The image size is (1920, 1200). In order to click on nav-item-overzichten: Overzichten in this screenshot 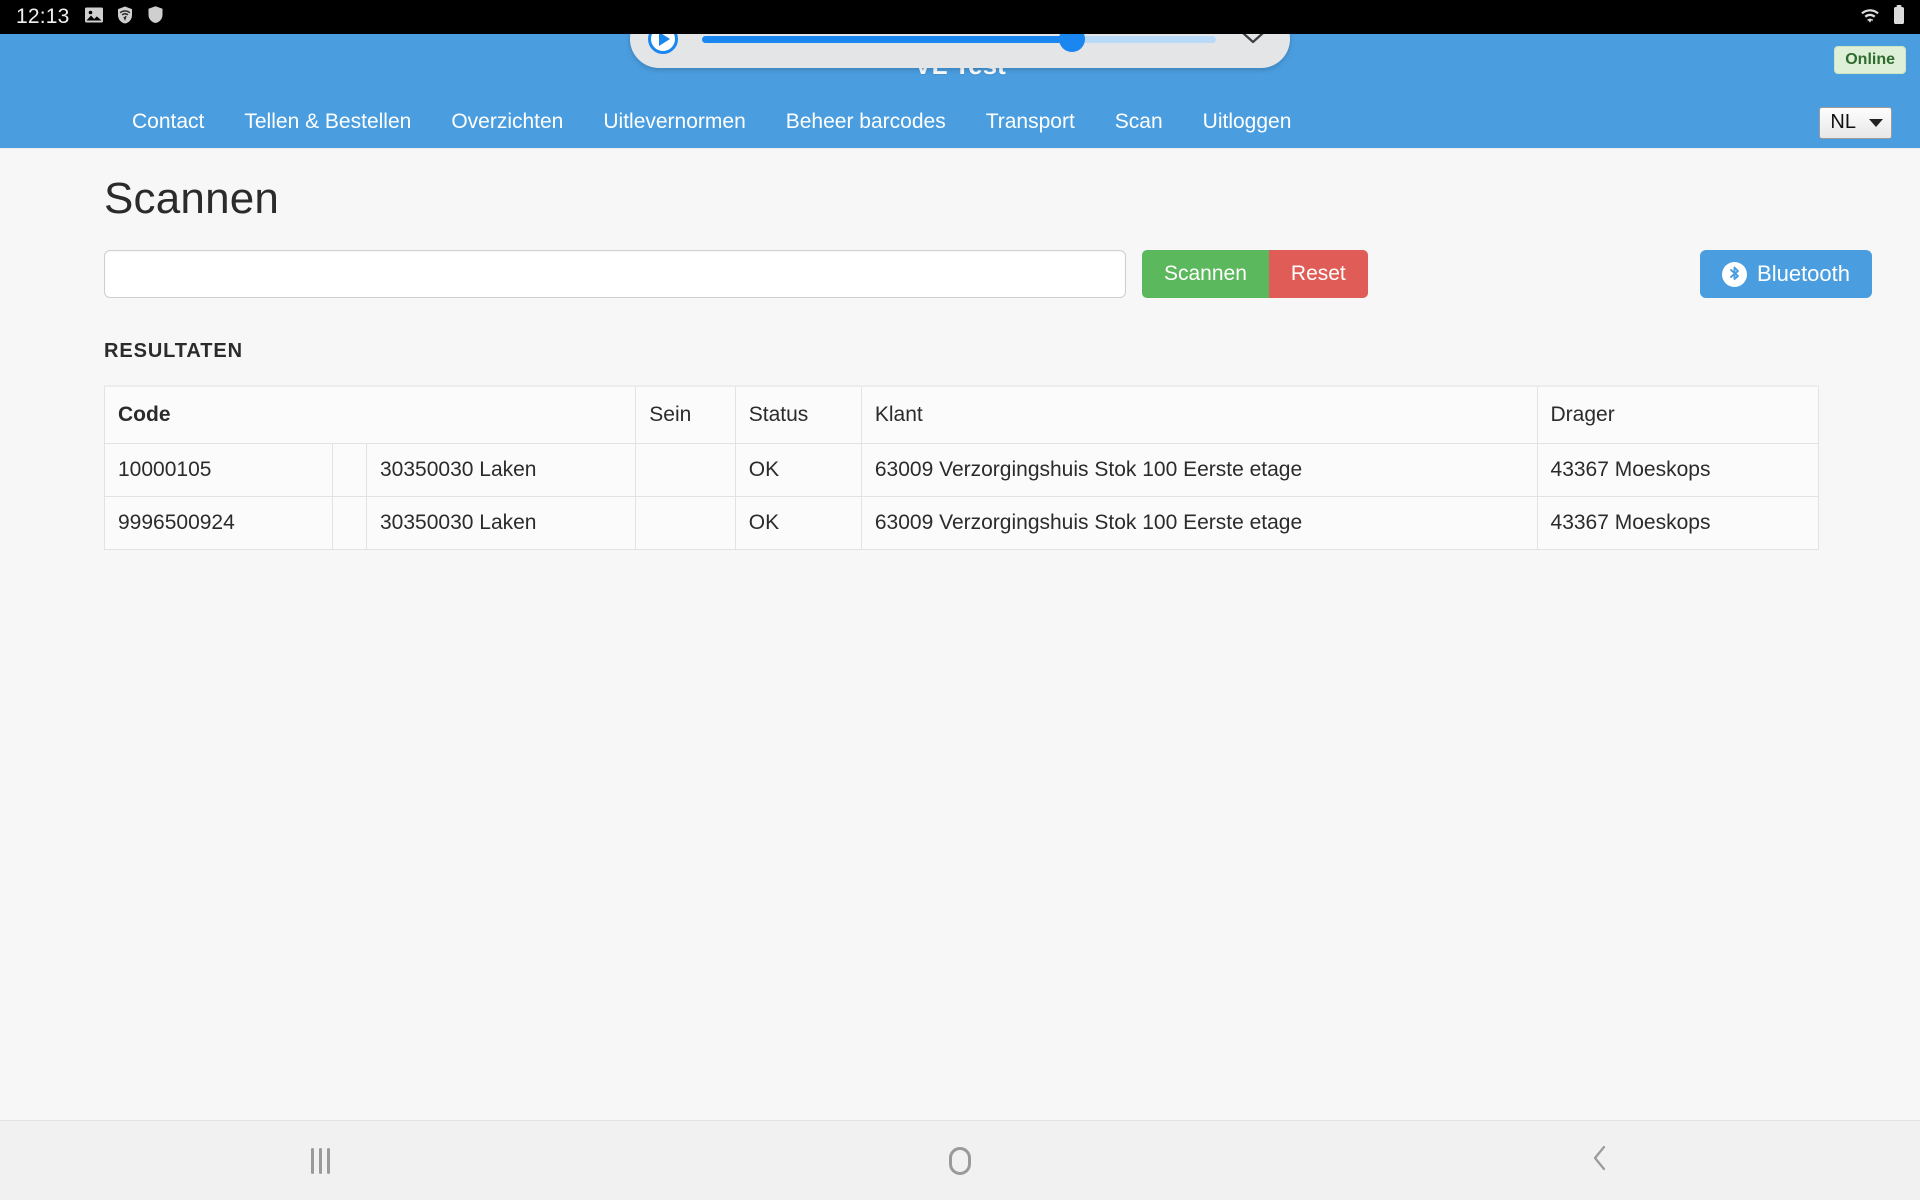, I will do `click(507, 122)`.